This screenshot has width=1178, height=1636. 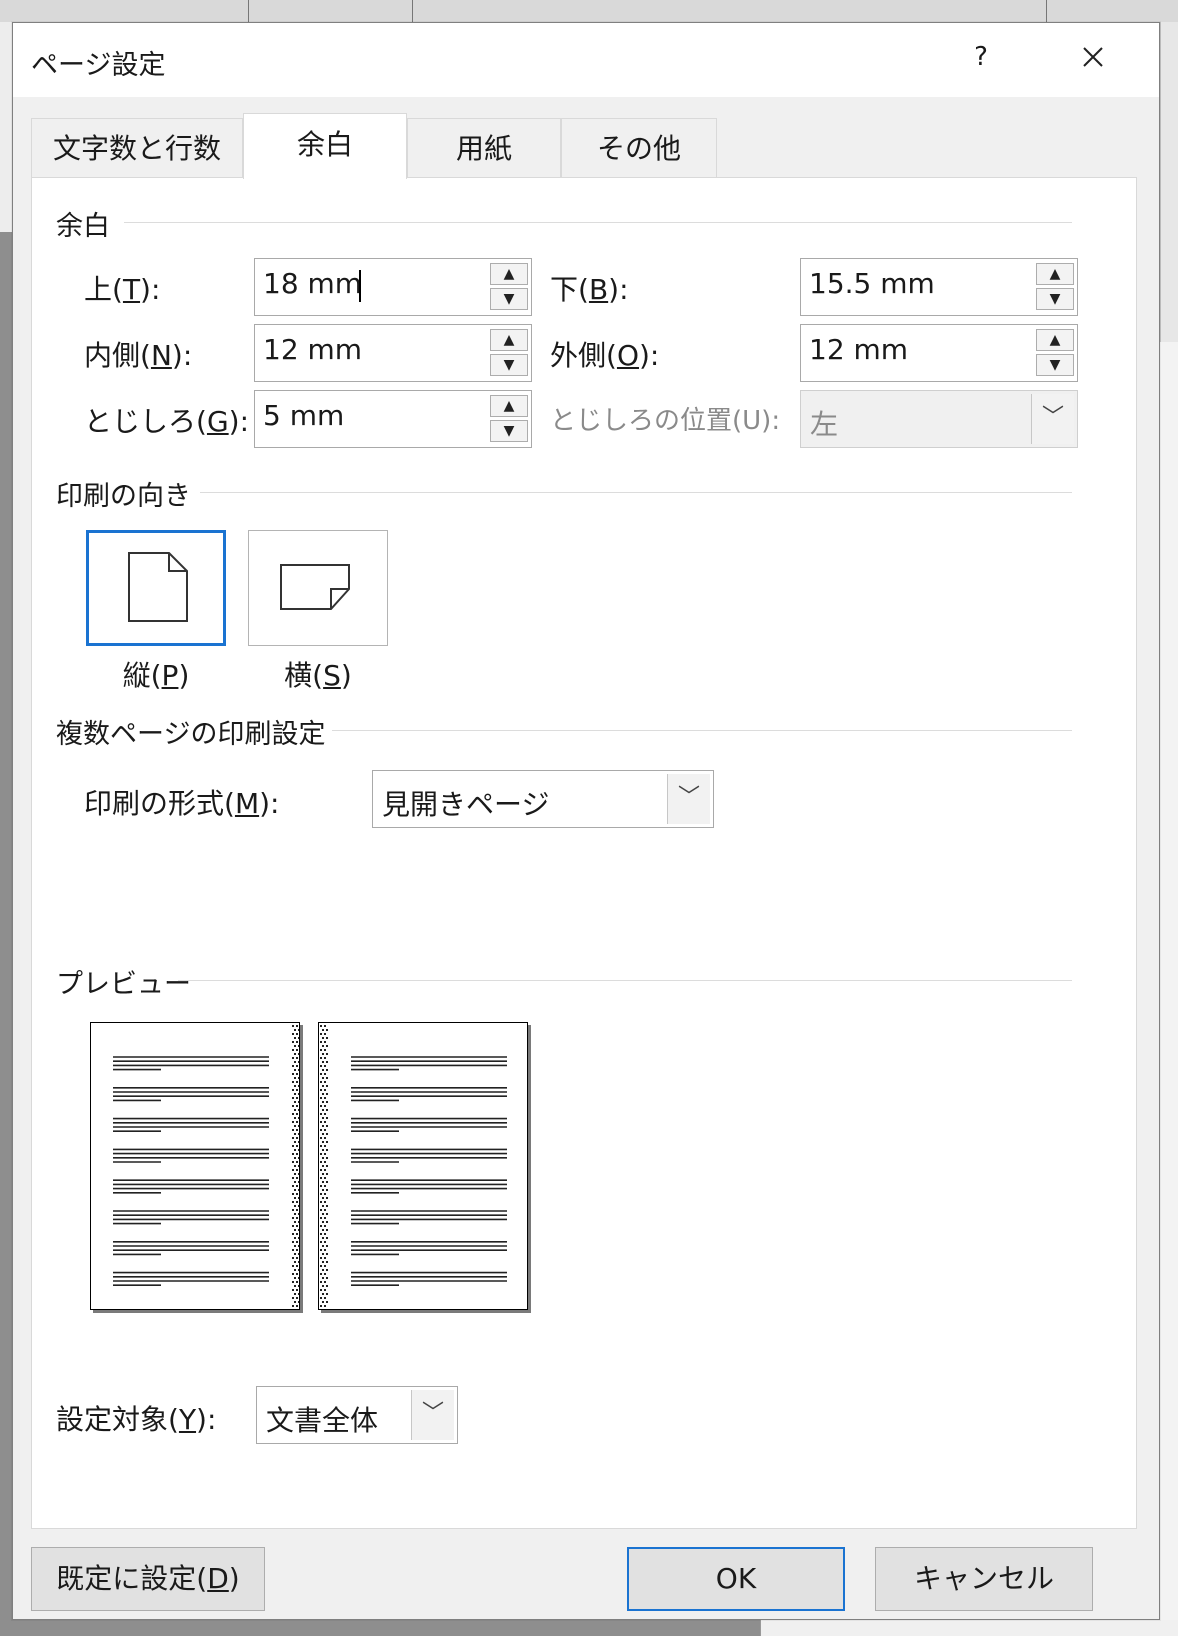 What do you see at coordinates (123, 984) in the screenshot?
I see `preview-section-title: プレビュー` at bounding box center [123, 984].